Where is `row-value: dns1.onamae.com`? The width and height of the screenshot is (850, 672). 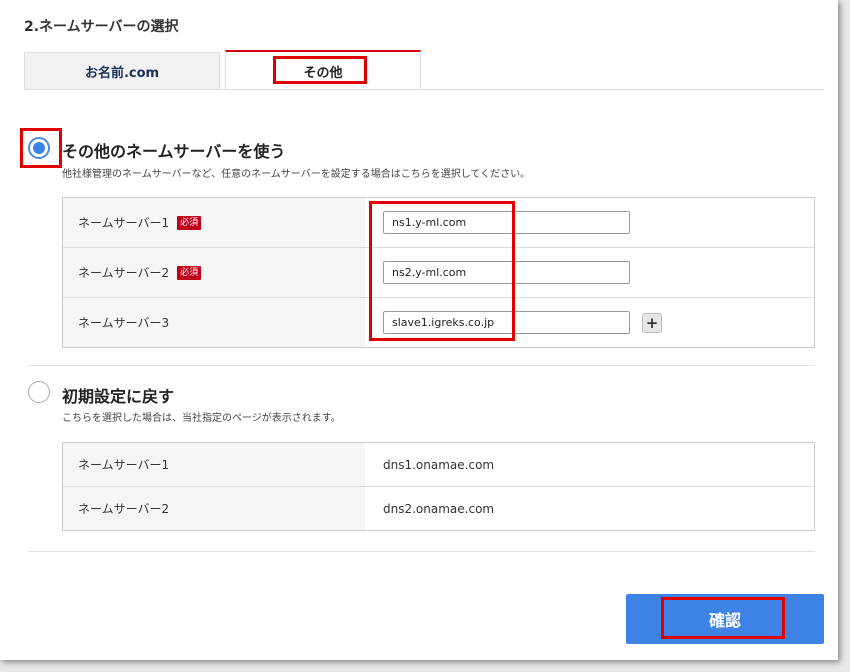
row-value: dns1.onamae.com is located at coordinates (589, 464).